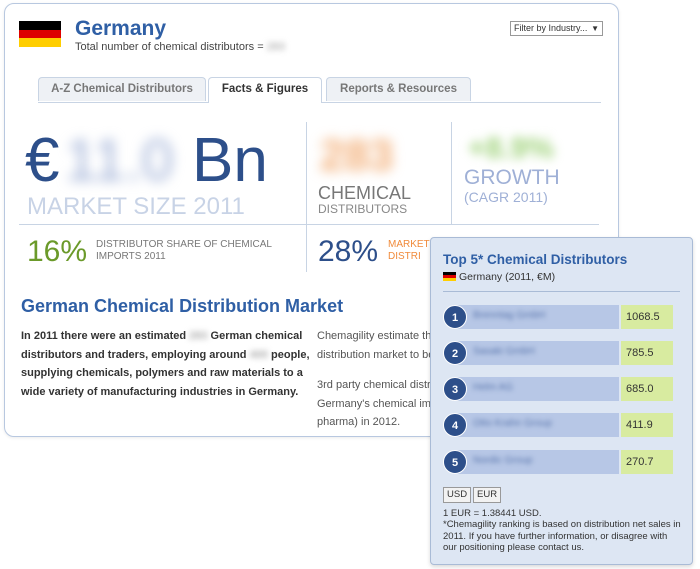 The height and width of the screenshot is (569, 700). What do you see at coordinates (455, 462) in the screenshot?
I see `rank-badge: 5` at bounding box center [455, 462].